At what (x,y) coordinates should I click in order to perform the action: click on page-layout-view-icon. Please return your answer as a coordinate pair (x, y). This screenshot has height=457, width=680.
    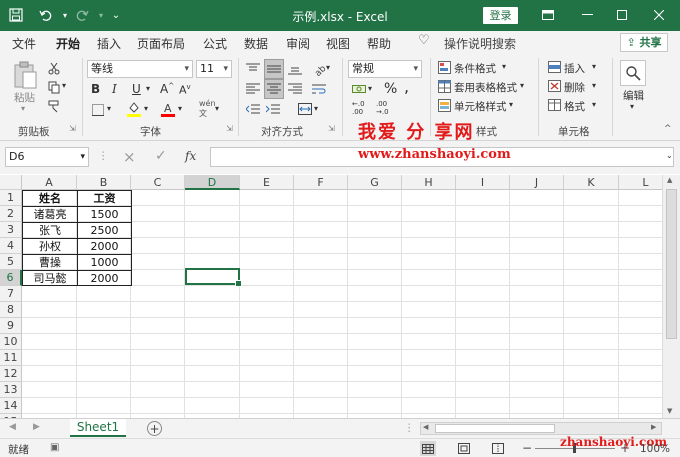
    Looking at the image, I should click on (464, 448).